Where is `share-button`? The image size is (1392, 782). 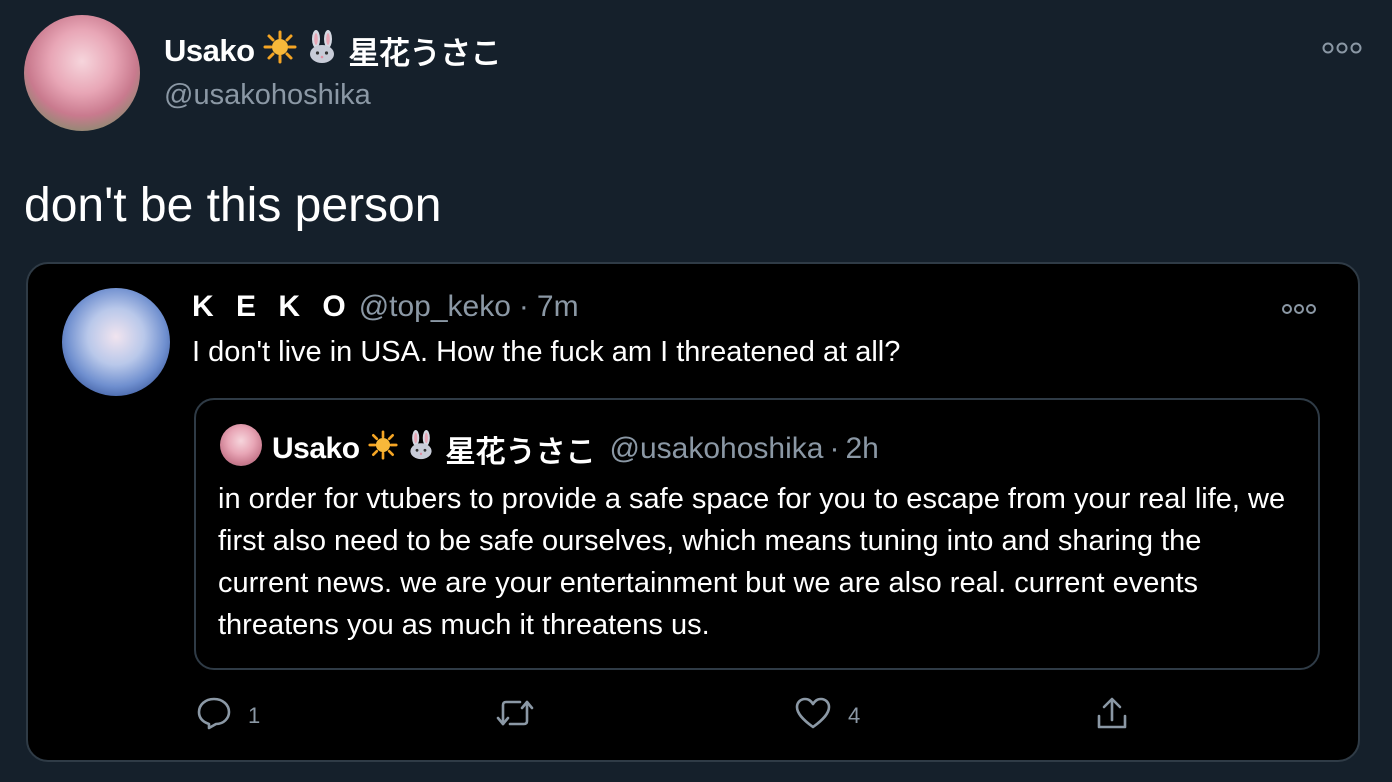 share-button is located at coordinates (1112, 716).